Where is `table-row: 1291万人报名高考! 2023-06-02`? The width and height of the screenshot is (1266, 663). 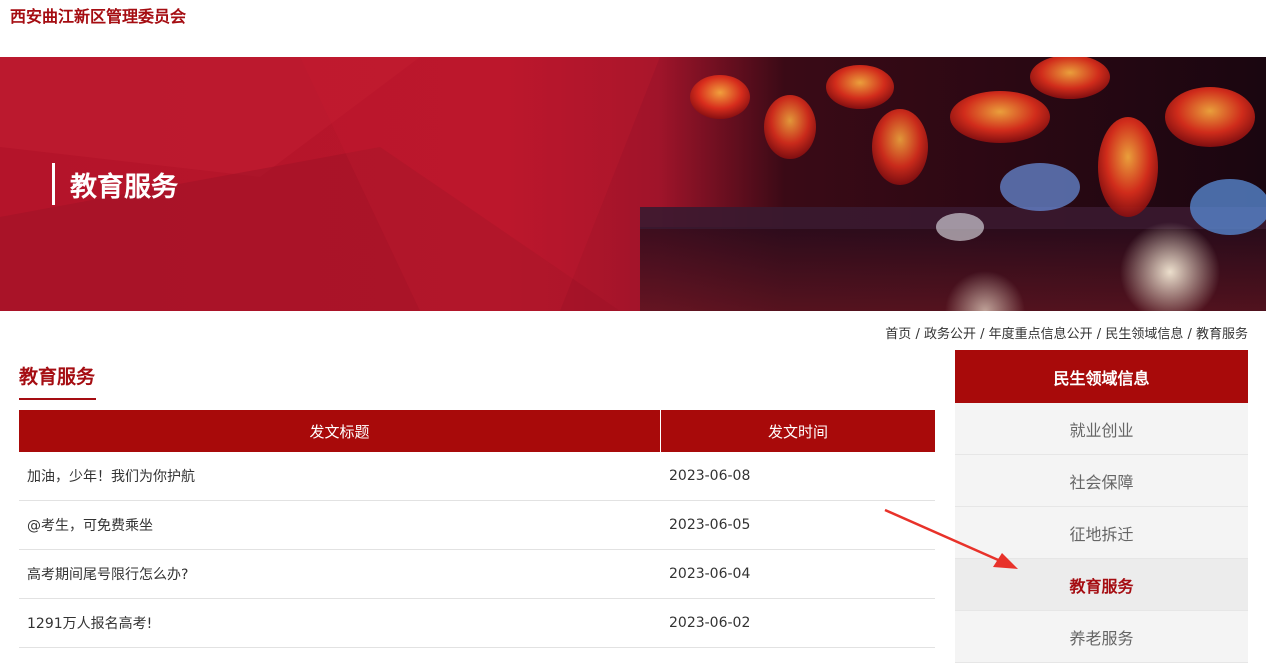
table-row: 1291万人报名高考! 2023-06-02 is located at coordinates (477, 623).